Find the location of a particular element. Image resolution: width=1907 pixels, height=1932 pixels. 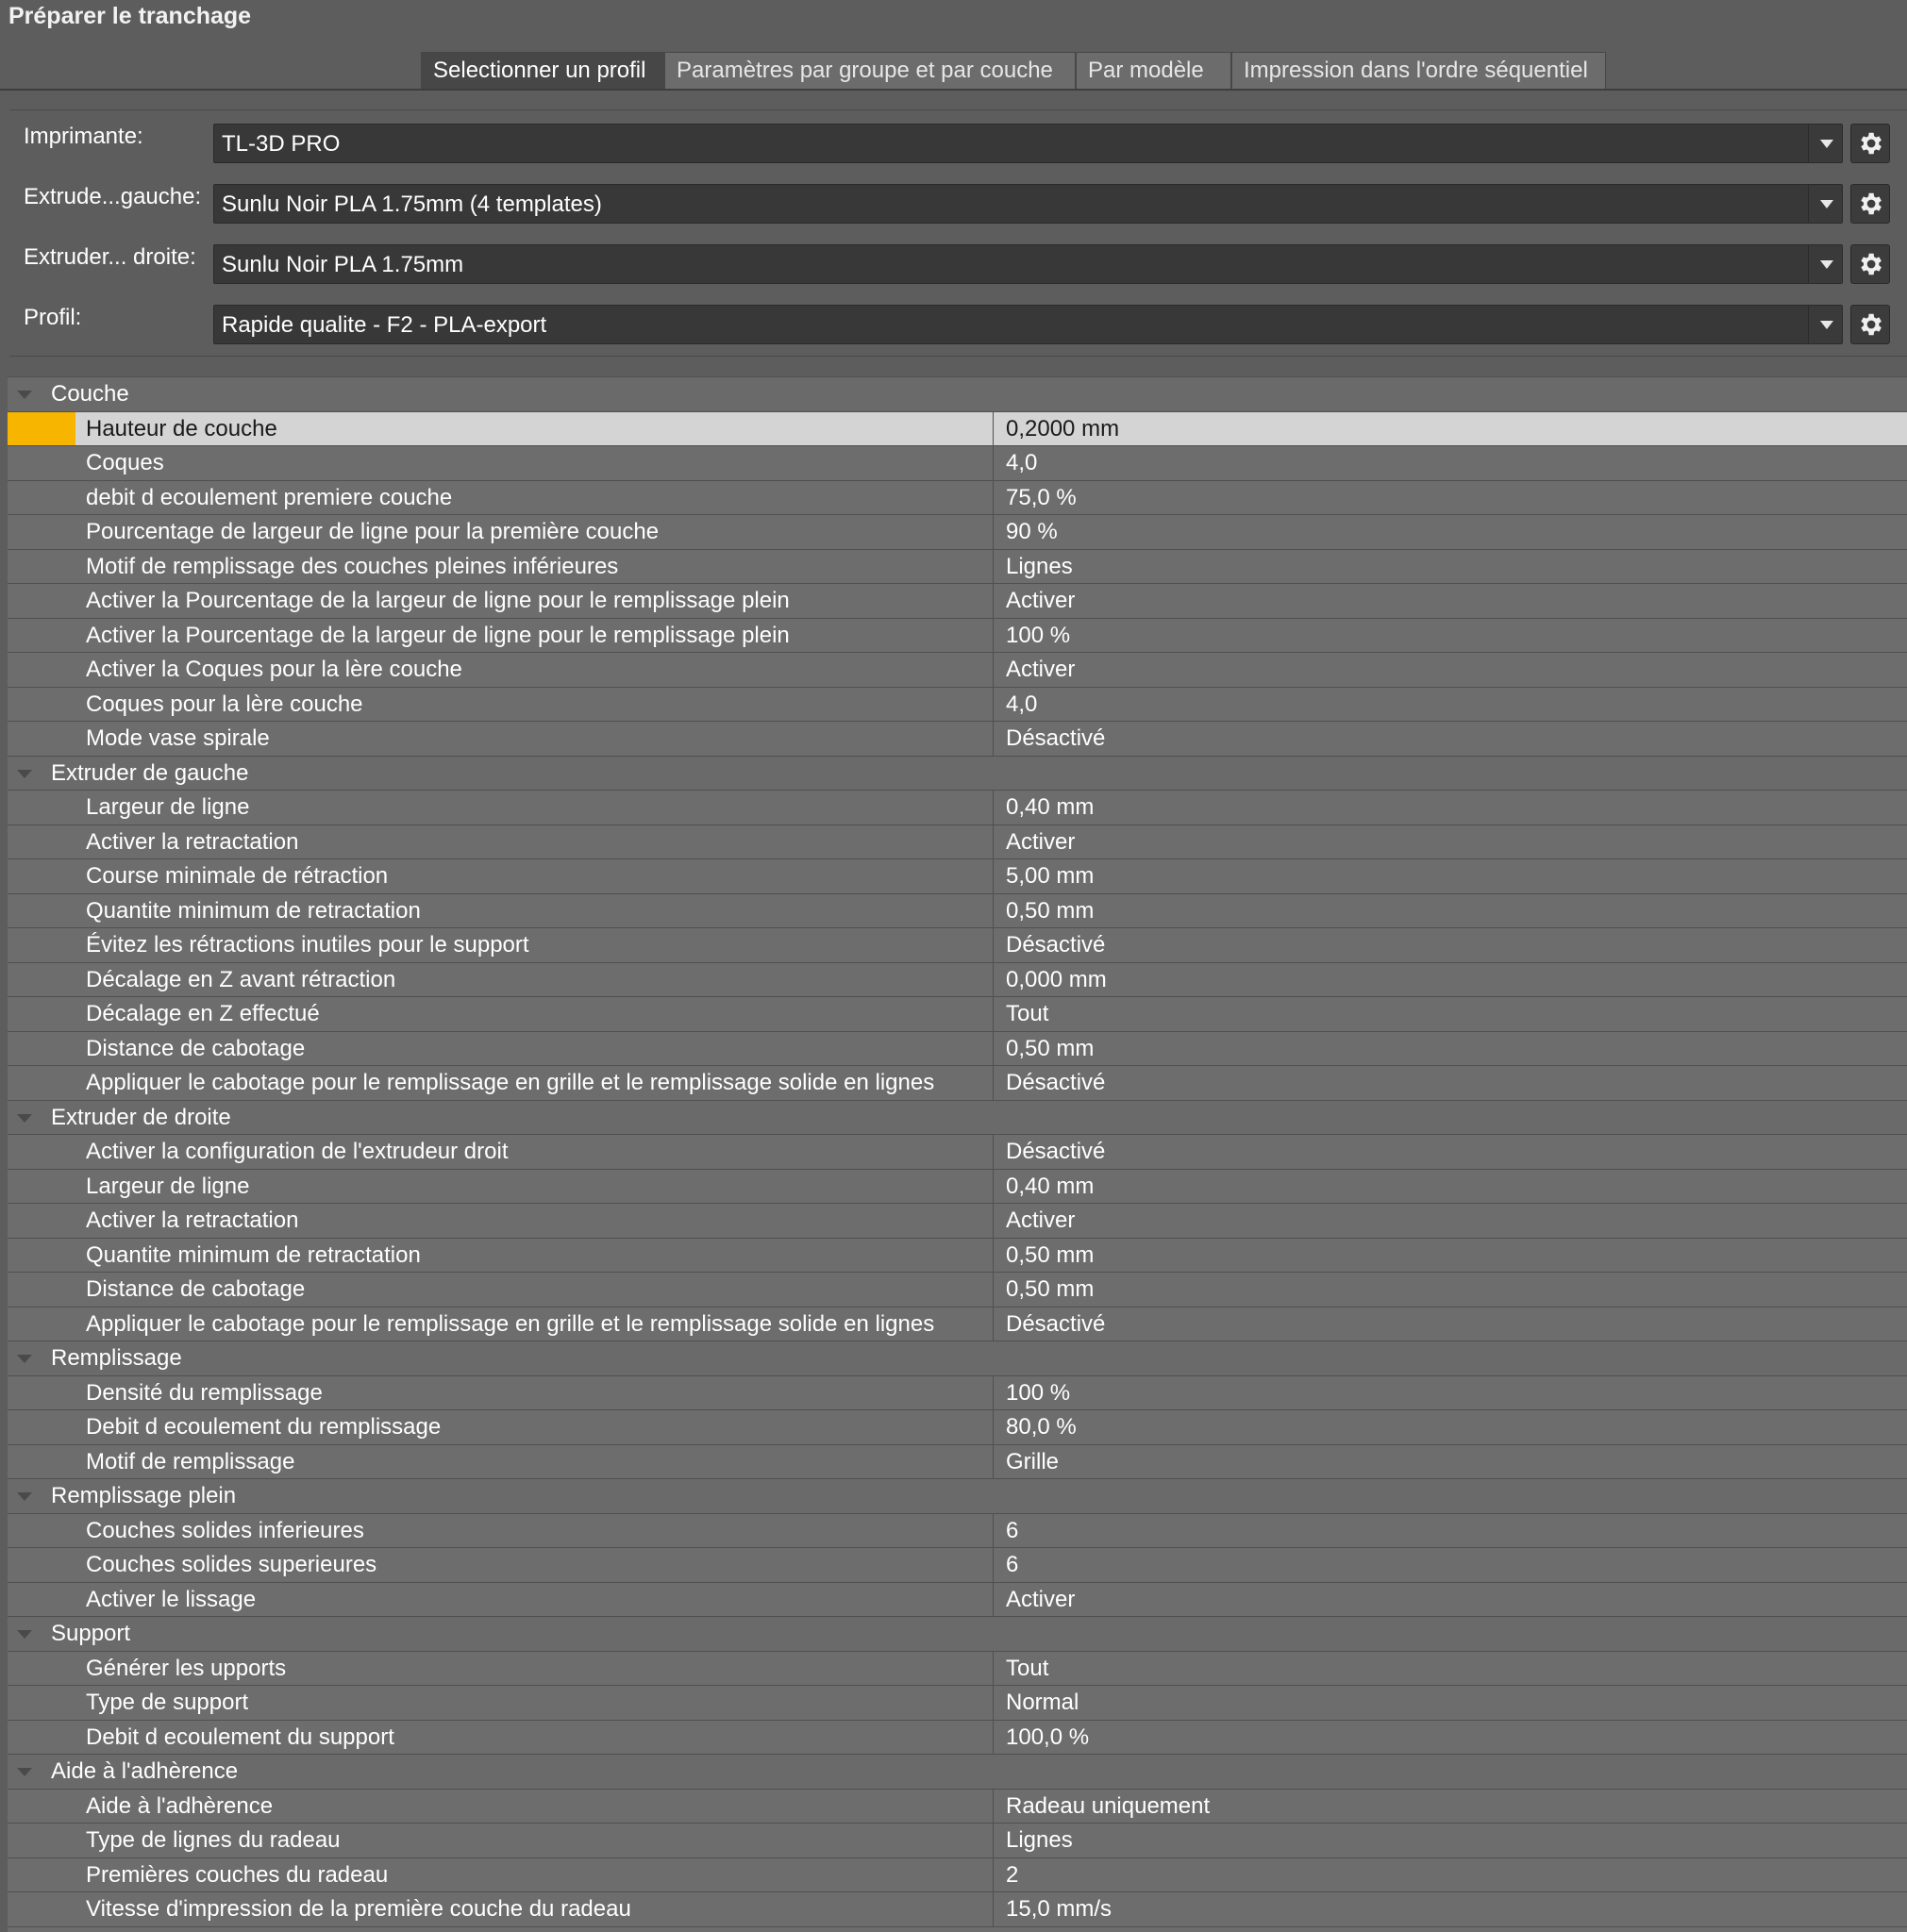

setting-row: Couches solides superieures 6 is located at coordinates (957, 1566).